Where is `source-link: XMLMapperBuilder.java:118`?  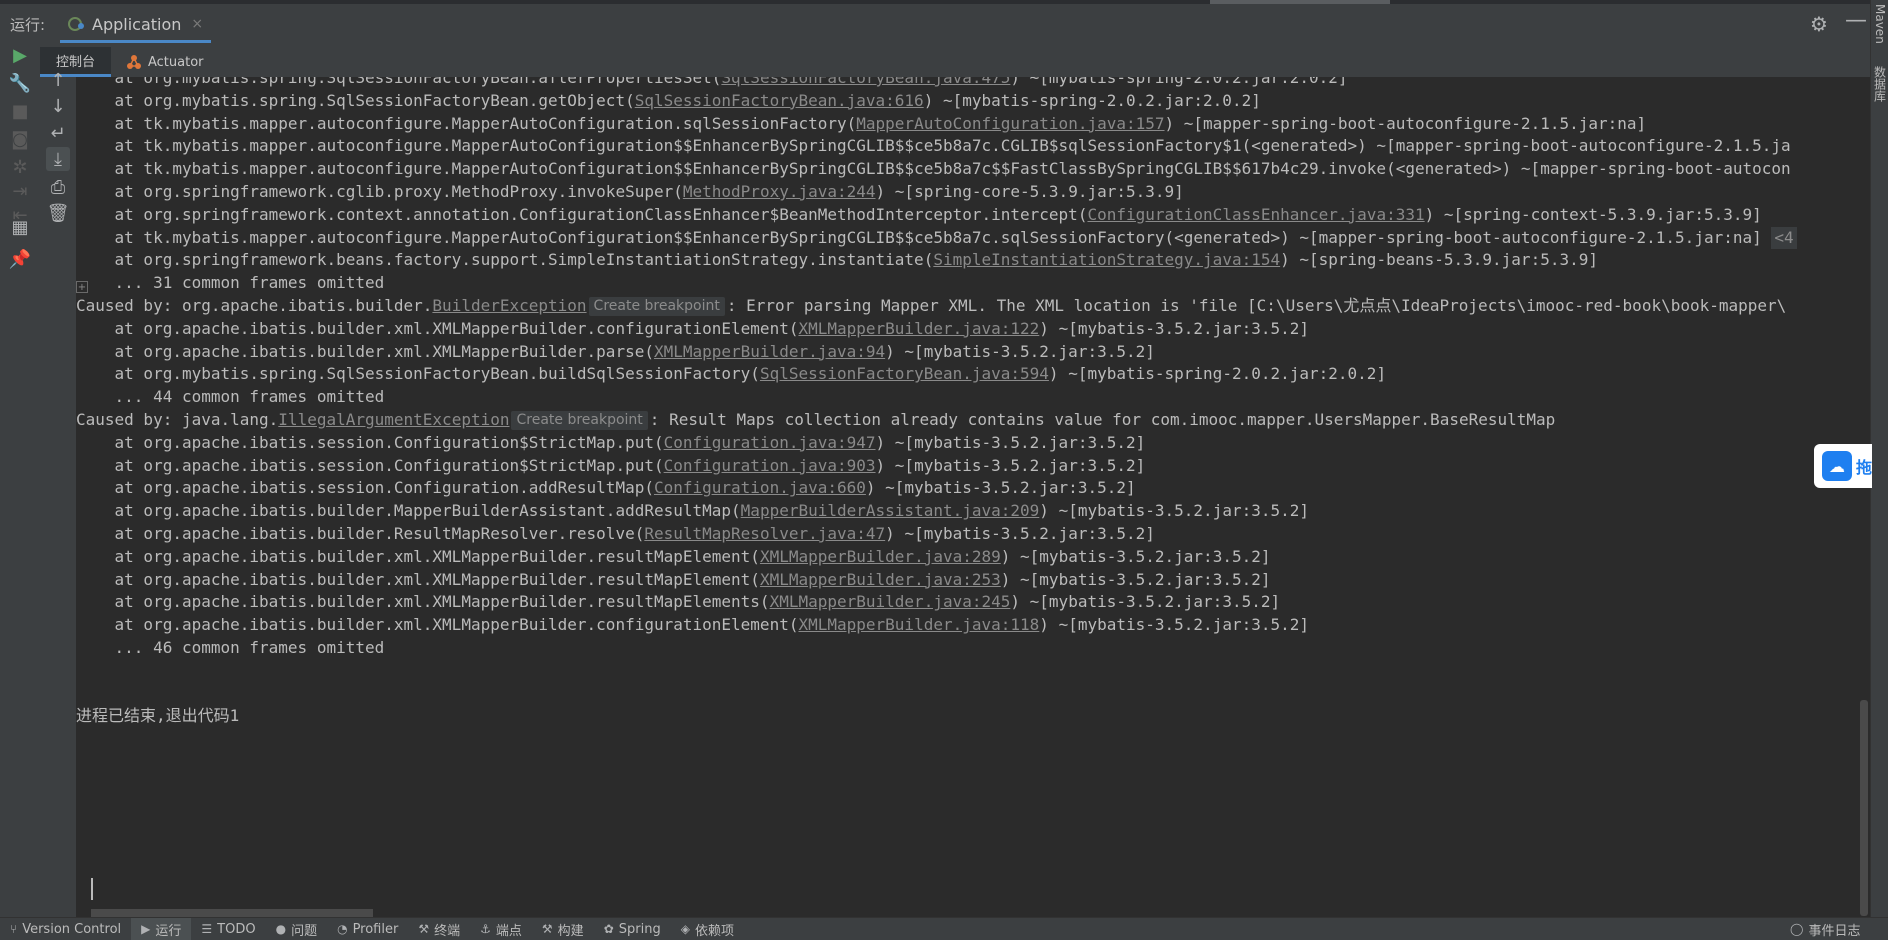 source-link: XMLMapperBuilder.java:118 is located at coordinates (918, 624).